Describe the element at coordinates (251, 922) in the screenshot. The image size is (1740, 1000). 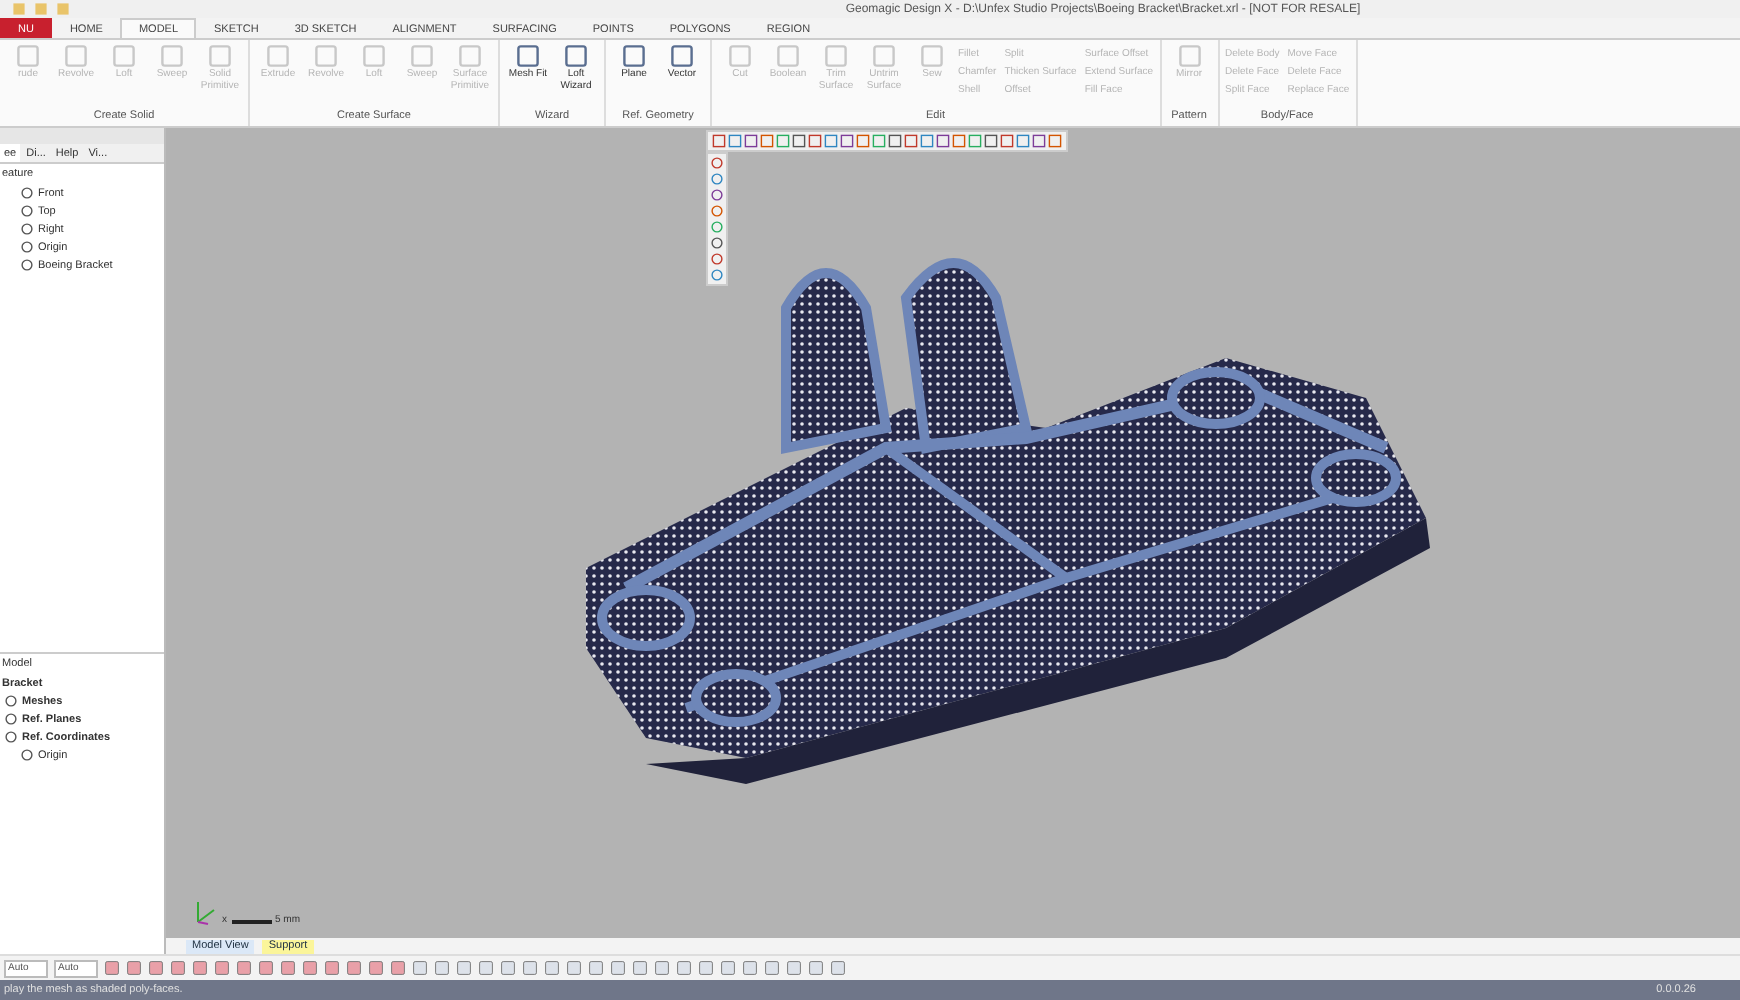
I see `scale-bar` at that location.